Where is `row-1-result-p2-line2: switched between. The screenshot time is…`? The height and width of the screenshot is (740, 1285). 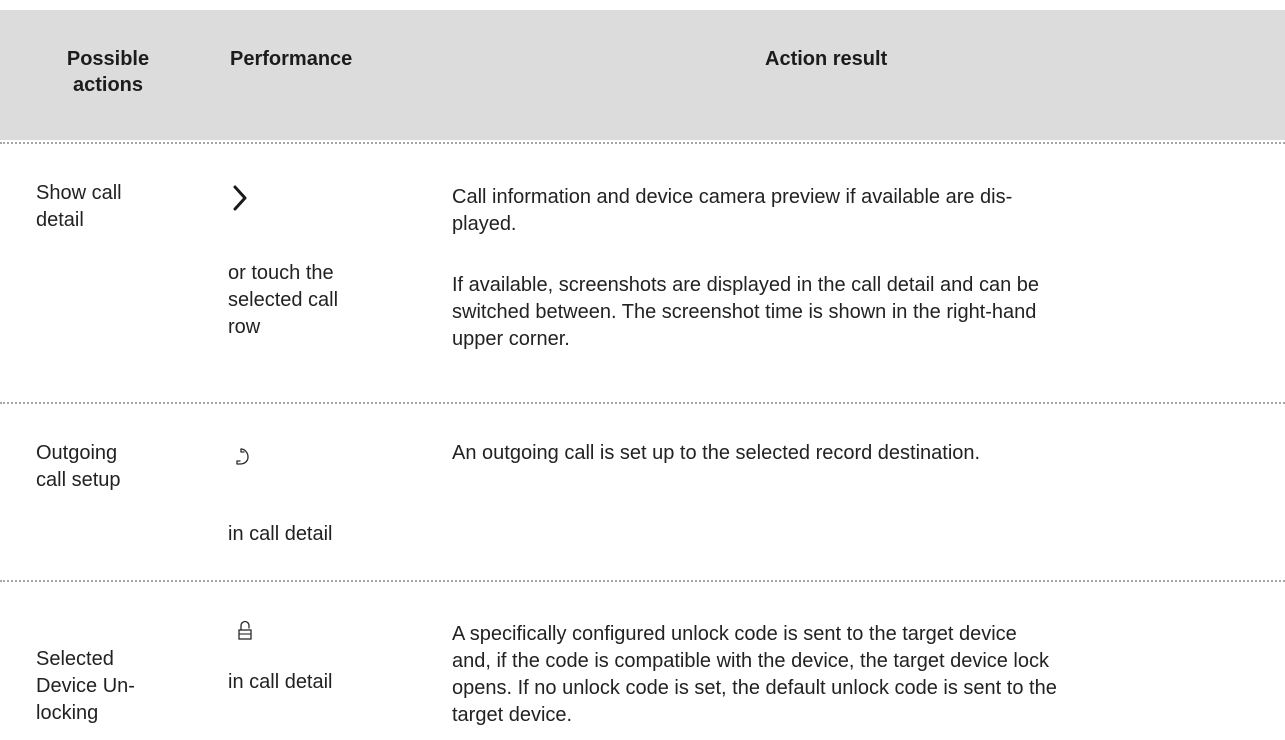
row-1-result-p2-line2: switched between. The screenshot time is… is located at coordinates (744, 312).